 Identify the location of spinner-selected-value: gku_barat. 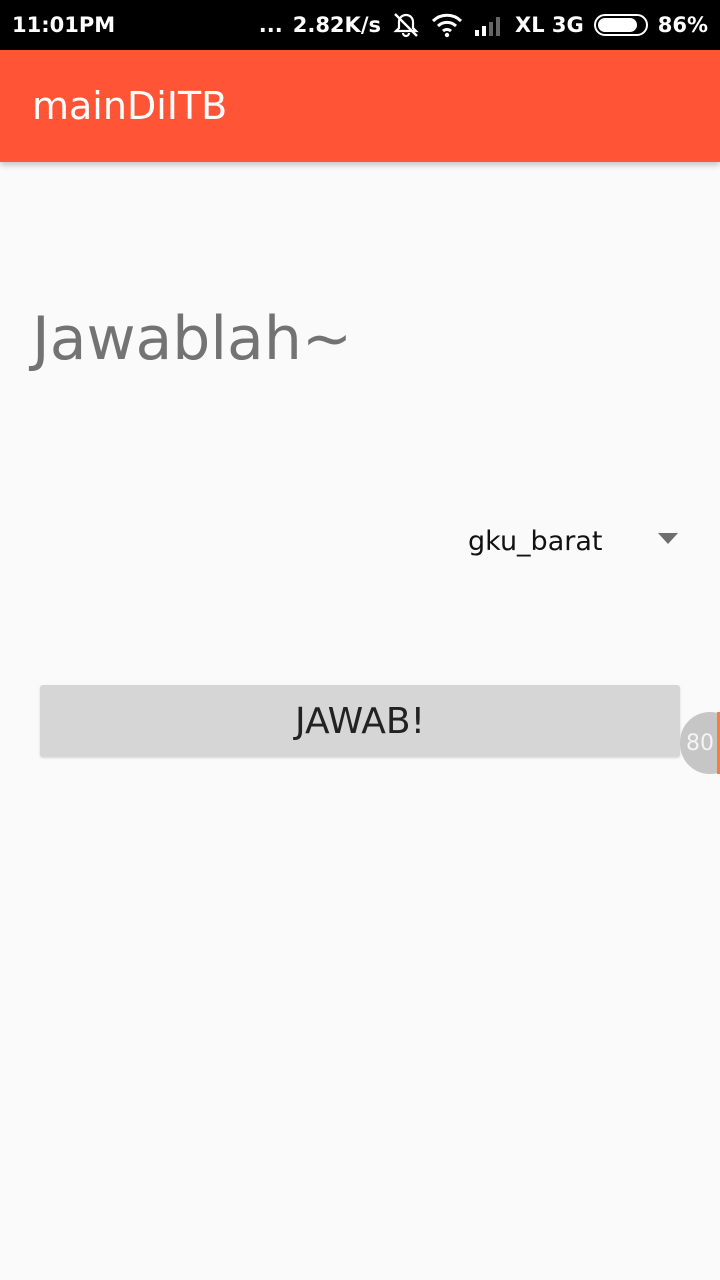
(535, 541).